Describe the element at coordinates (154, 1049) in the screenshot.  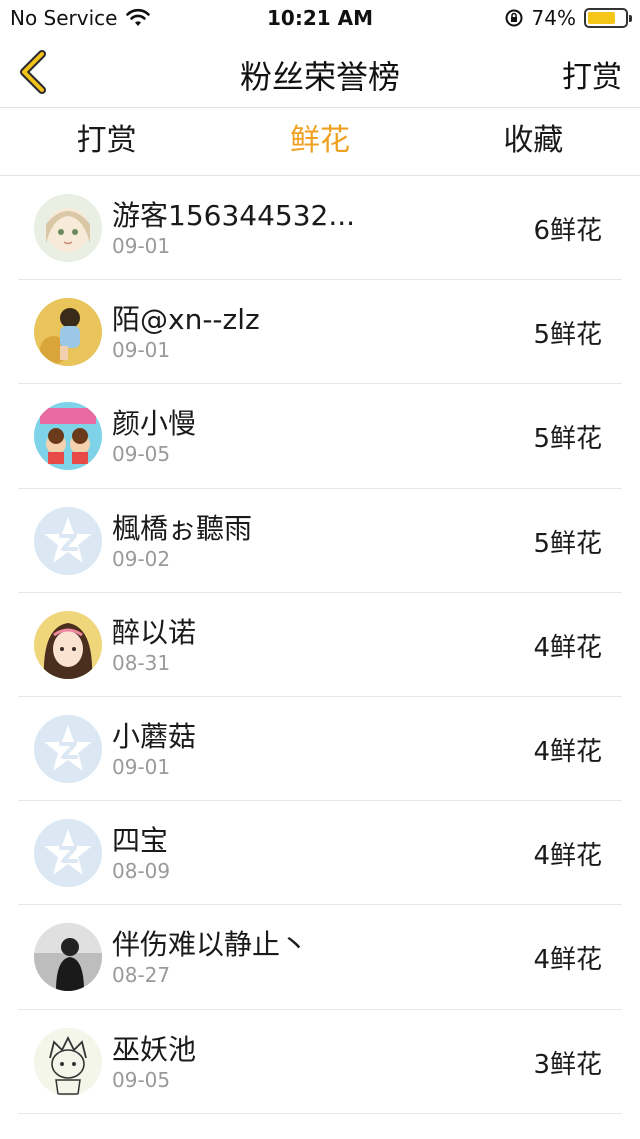
I see `fan-name: 巫妖池` at that location.